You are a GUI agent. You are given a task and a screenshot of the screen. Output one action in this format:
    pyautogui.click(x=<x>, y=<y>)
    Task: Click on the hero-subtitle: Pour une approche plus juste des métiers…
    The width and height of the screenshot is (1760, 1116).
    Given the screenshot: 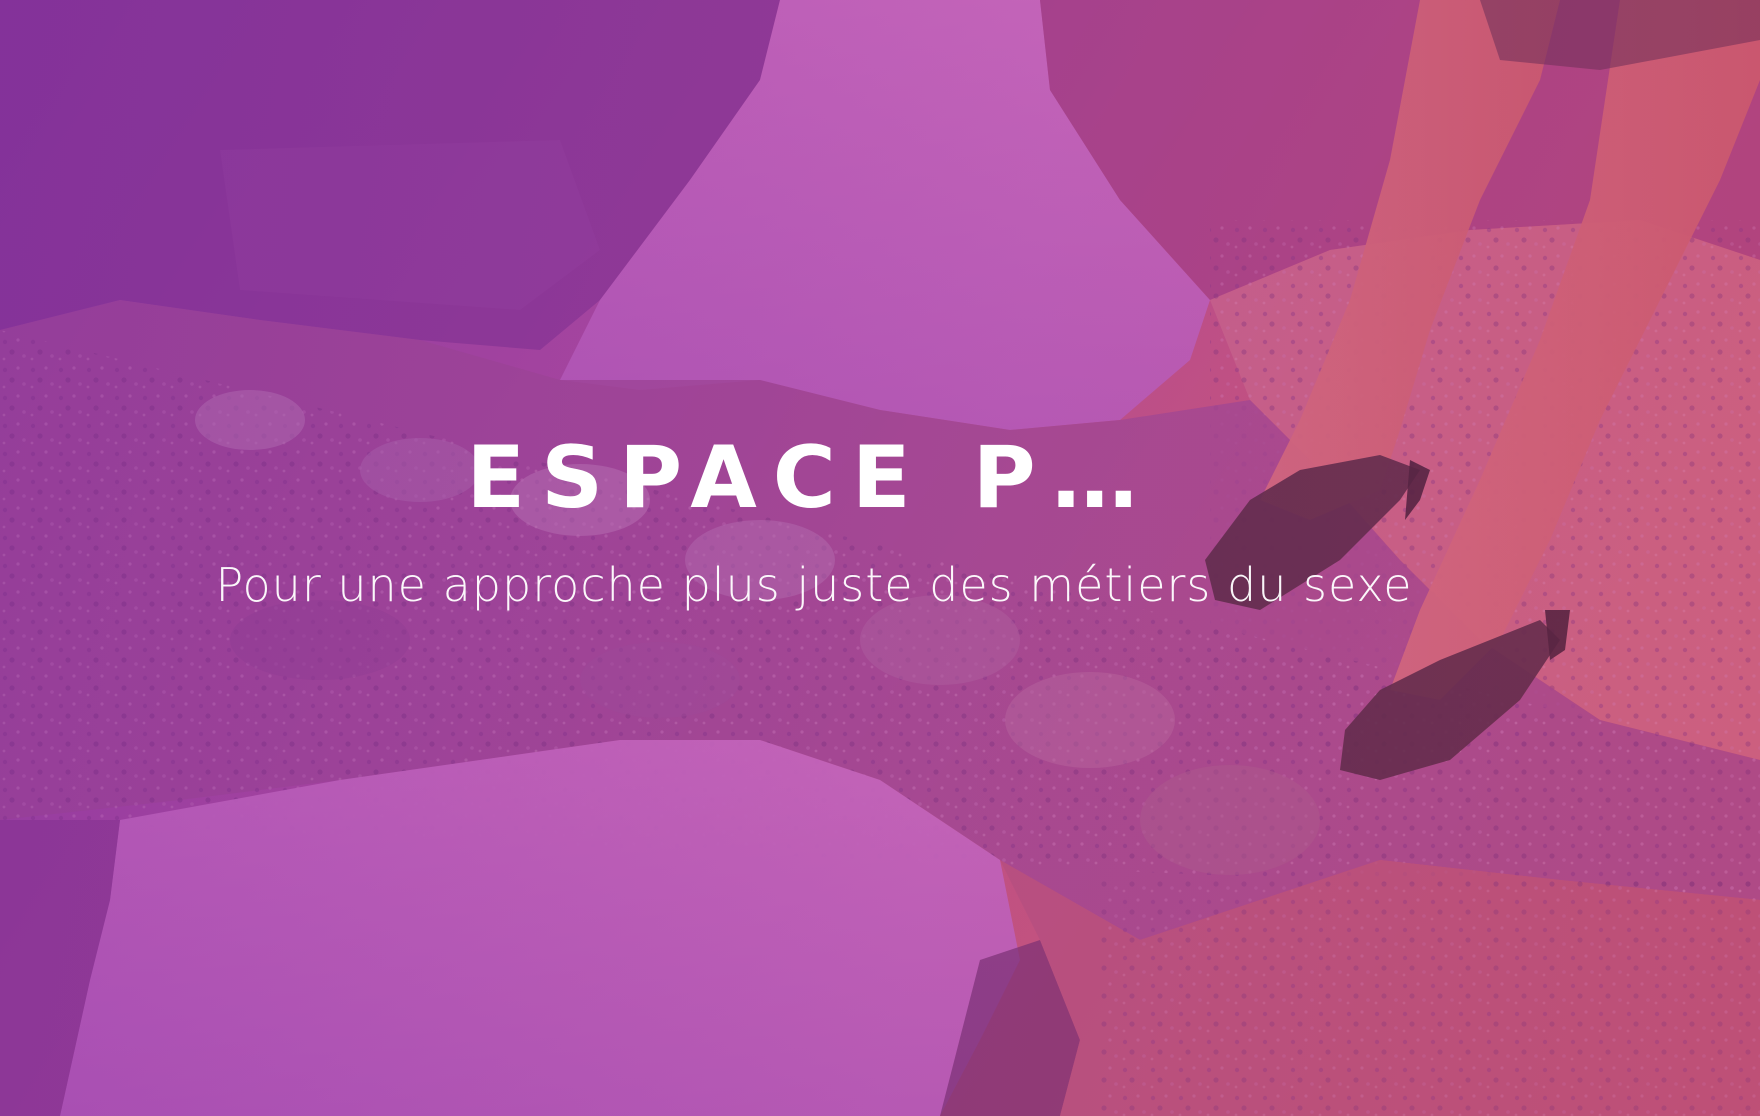 What is the action you would take?
    pyautogui.click(x=814, y=585)
    